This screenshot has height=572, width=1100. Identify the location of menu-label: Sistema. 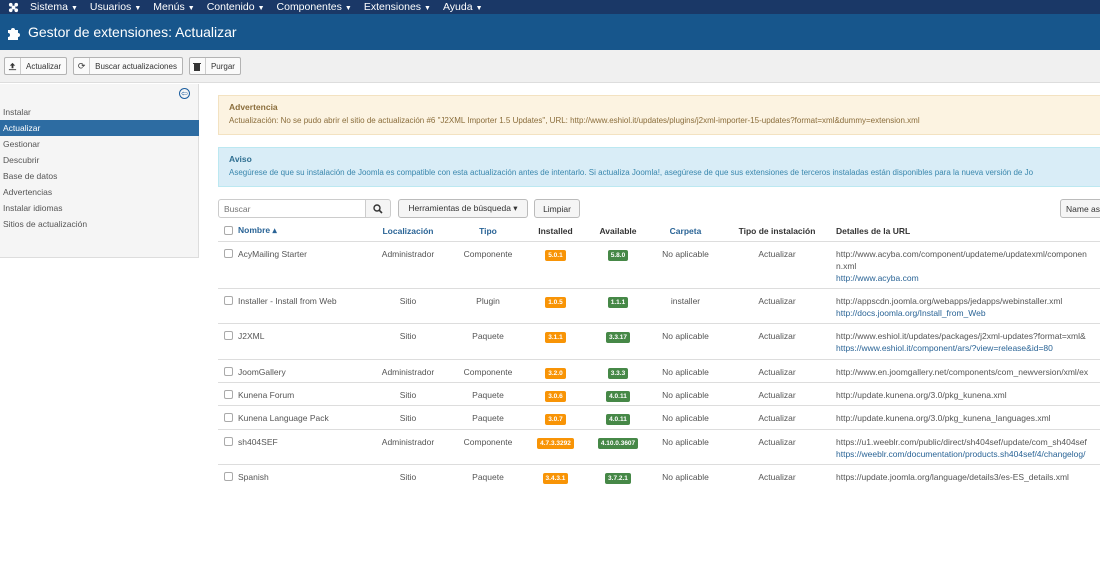
(49, 7).